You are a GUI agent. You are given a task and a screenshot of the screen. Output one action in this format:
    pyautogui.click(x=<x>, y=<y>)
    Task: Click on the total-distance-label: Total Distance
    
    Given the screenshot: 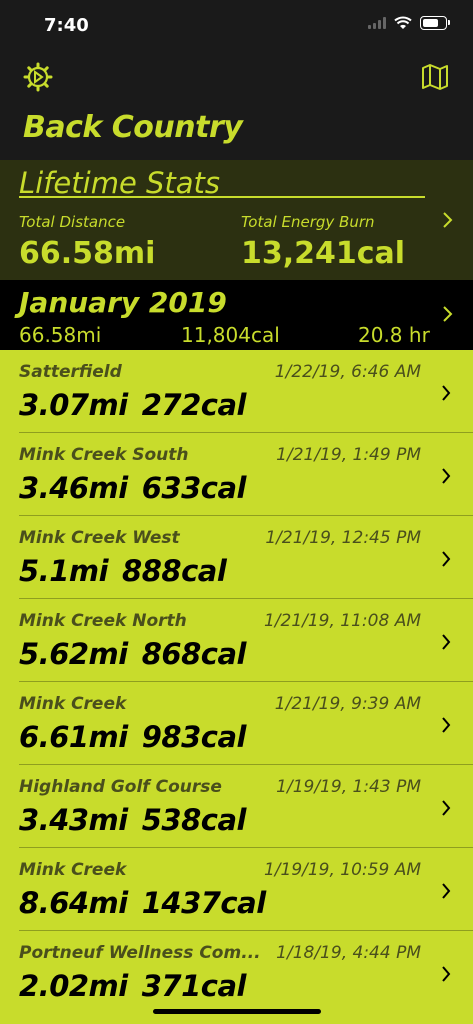 What is the action you would take?
    pyautogui.click(x=72, y=222)
    